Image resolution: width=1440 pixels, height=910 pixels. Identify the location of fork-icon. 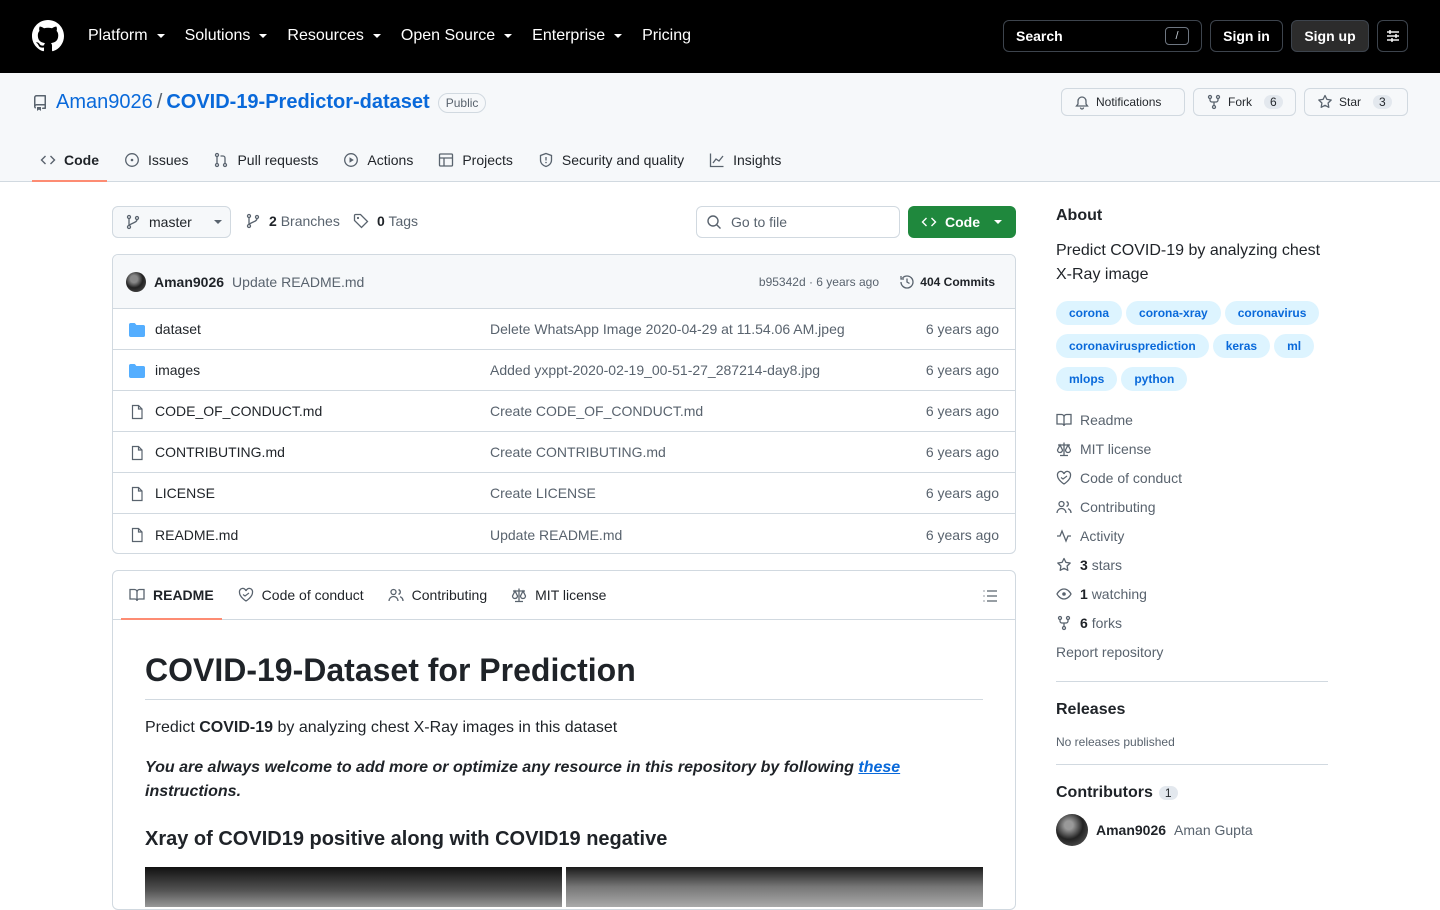
(1064, 623).